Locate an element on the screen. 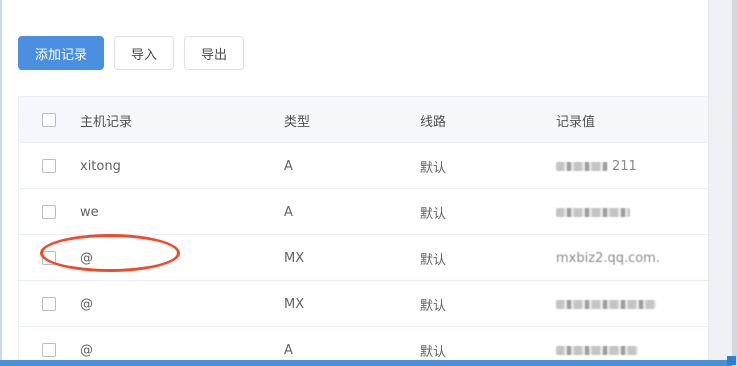 The width and height of the screenshot is (738, 366). column-value: 记录值 is located at coordinates (576, 122).